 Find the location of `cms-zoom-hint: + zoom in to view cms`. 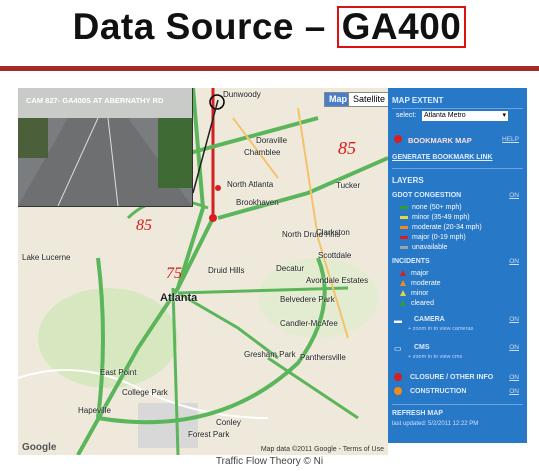

cms-zoom-hint: + zoom in to view cms is located at coordinates (435, 357).